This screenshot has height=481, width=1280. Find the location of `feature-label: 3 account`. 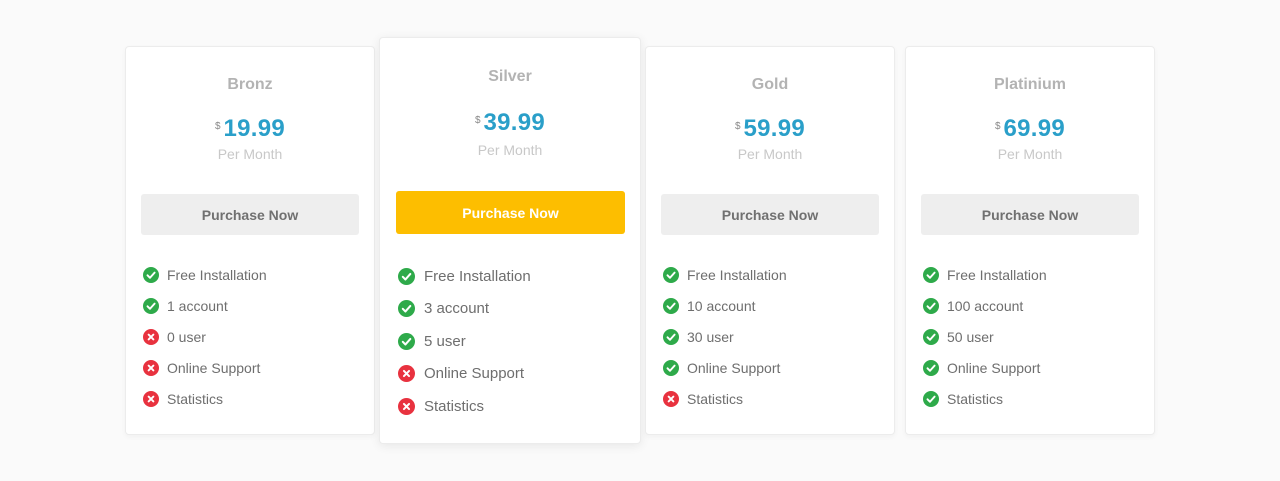

feature-label: 3 account is located at coordinates (457, 309).